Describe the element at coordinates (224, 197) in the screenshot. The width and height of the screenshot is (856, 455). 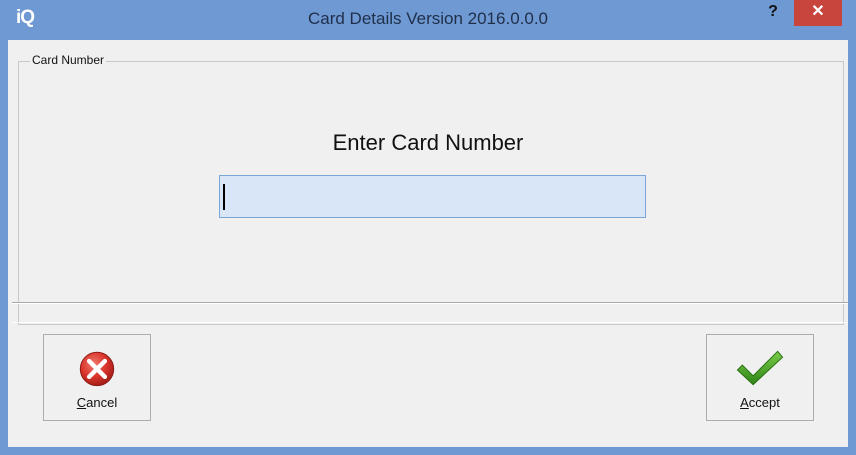
I see `text-caret` at that location.